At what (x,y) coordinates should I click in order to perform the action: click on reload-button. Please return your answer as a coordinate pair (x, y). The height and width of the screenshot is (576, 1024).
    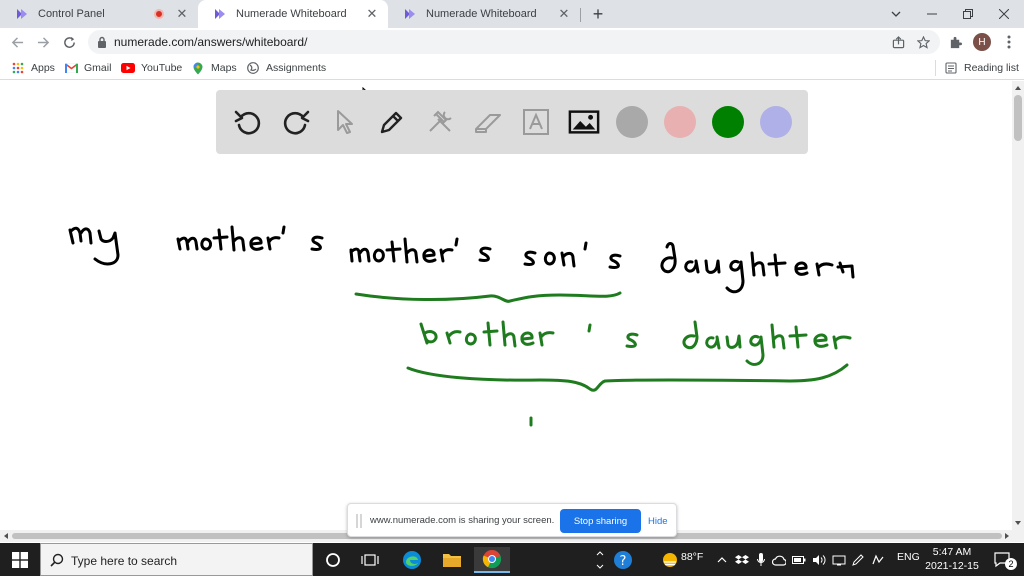
    Looking at the image, I should click on (69, 42).